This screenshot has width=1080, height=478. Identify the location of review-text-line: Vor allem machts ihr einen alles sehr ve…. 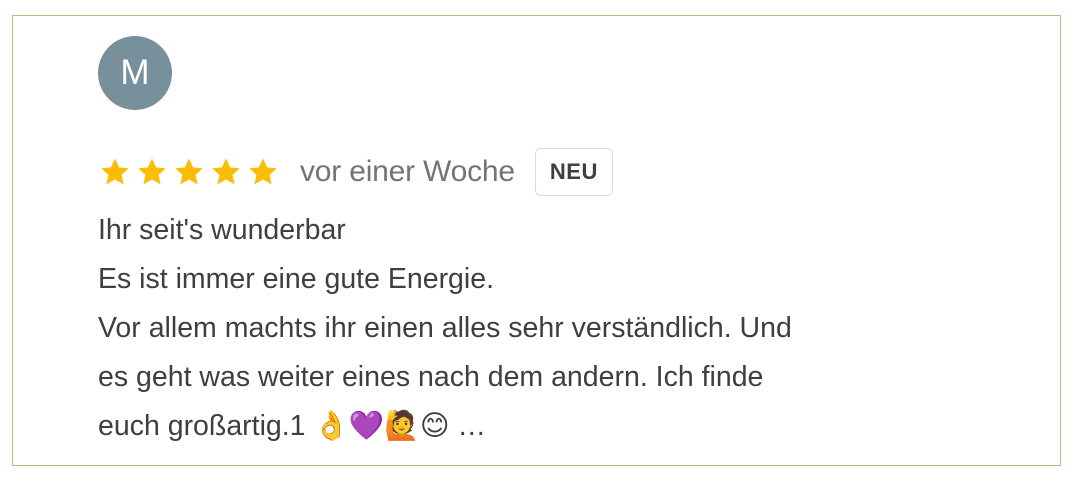
(445, 328).